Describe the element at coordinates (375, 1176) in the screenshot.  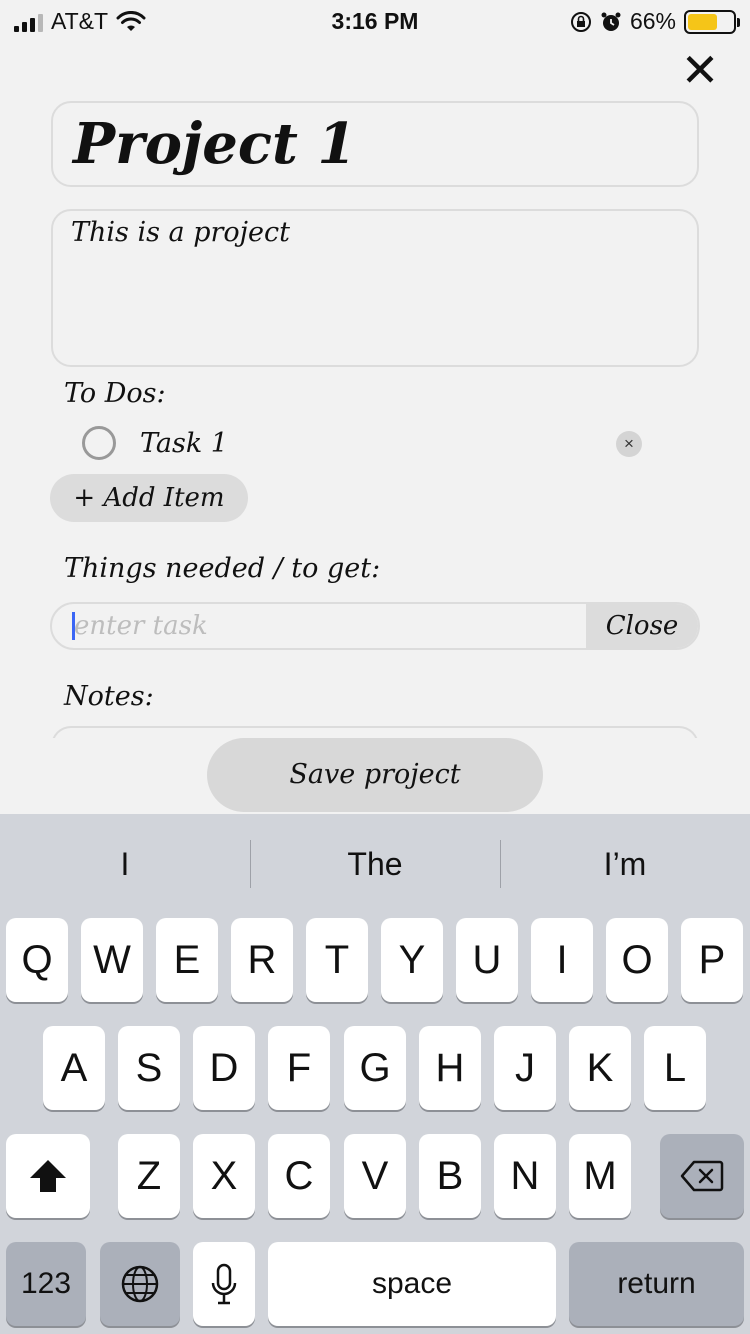
I see `key-v: V` at that location.